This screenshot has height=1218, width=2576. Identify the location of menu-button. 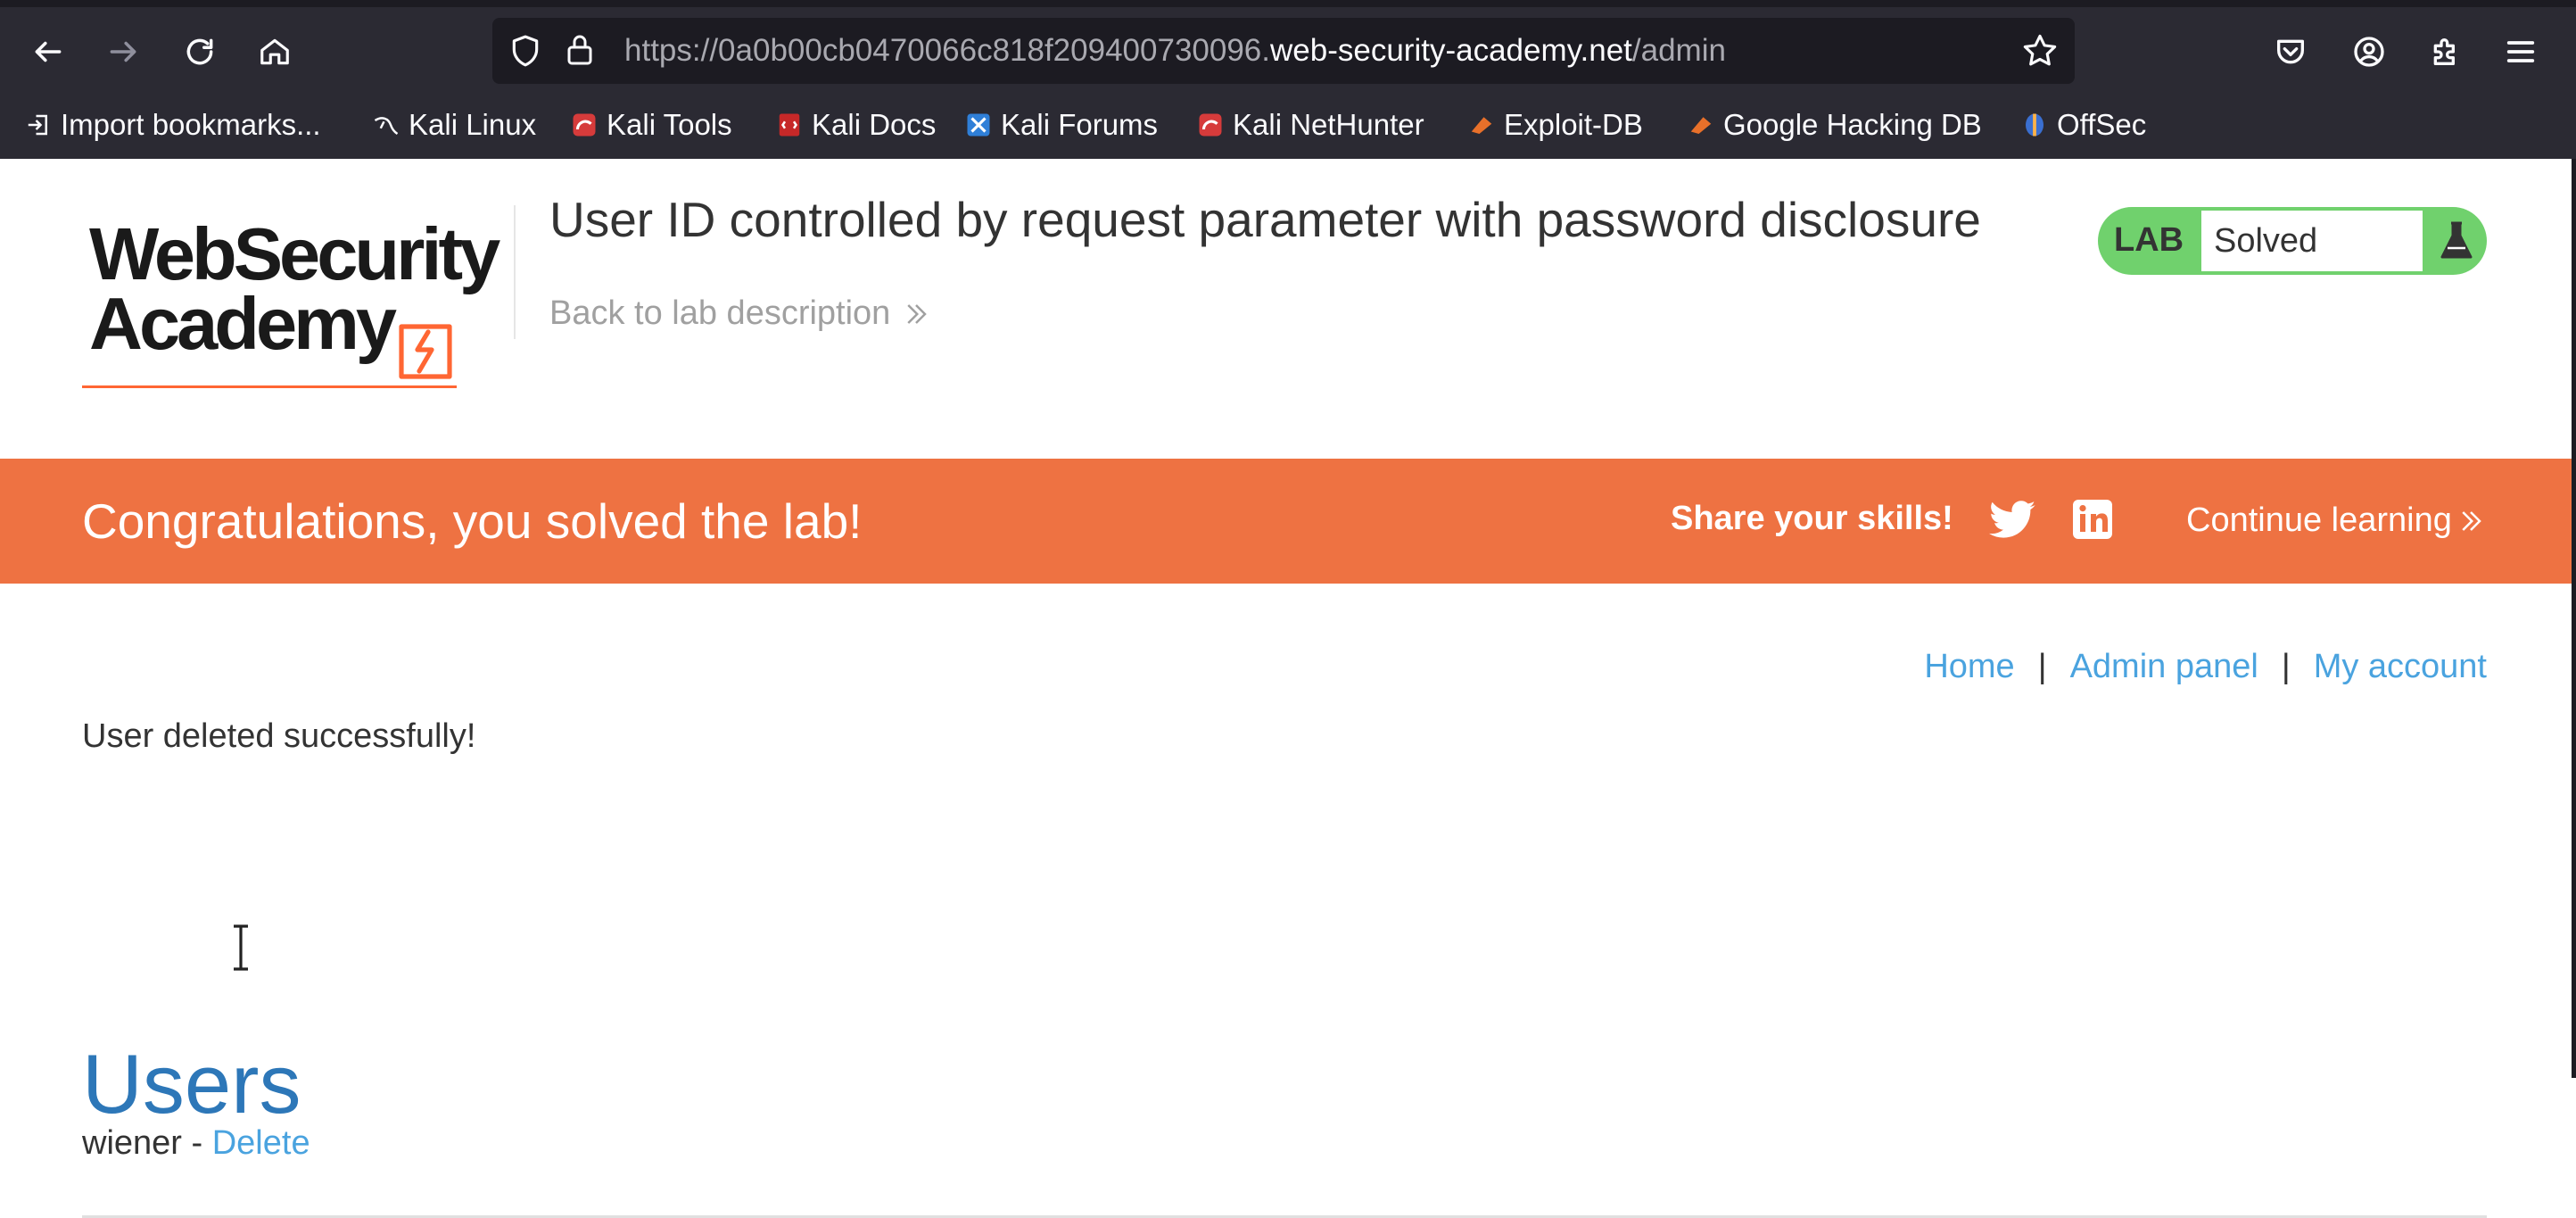
(2521, 52).